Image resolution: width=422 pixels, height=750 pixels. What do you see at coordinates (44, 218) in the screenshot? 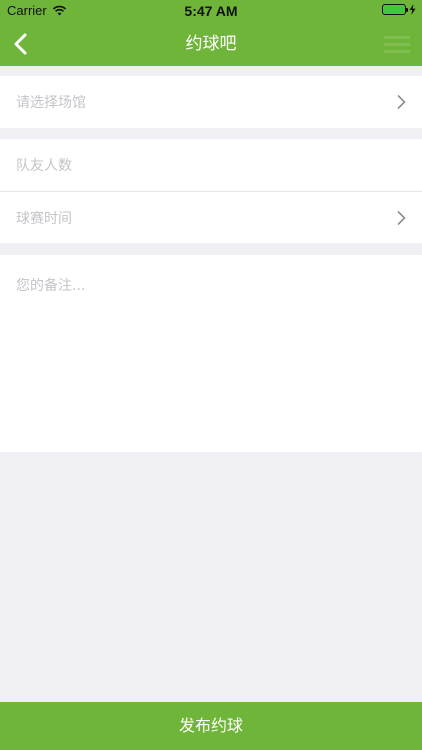
I see `match-time-placeholder: 球赛时间` at bounding box center [44, 218].